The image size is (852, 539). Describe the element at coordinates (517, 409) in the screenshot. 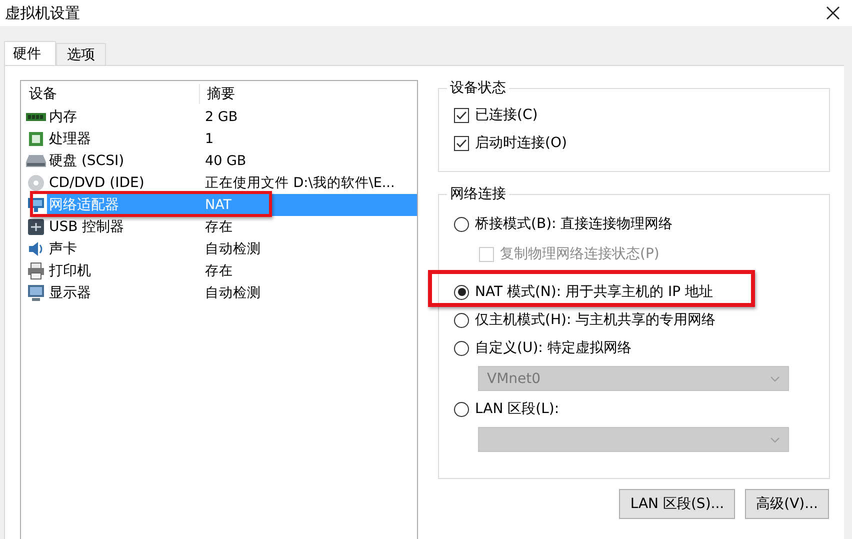

I see `radio-label: LAN 区段(L):` at that location.